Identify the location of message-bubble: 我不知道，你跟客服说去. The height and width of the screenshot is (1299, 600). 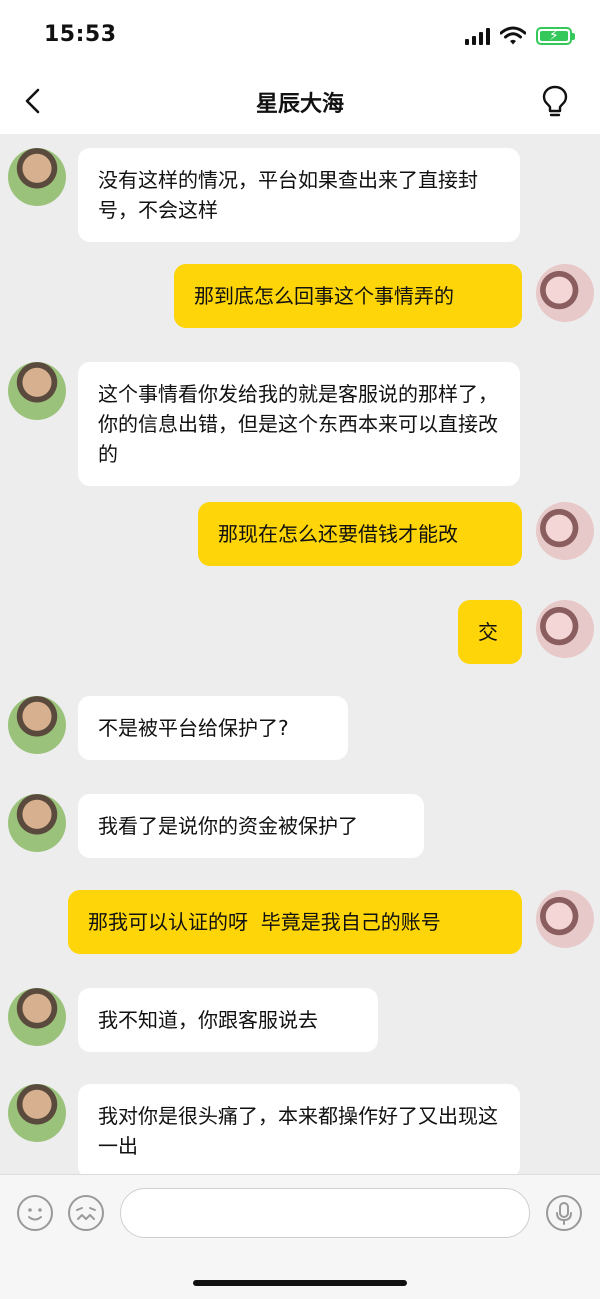
(228, 1020).